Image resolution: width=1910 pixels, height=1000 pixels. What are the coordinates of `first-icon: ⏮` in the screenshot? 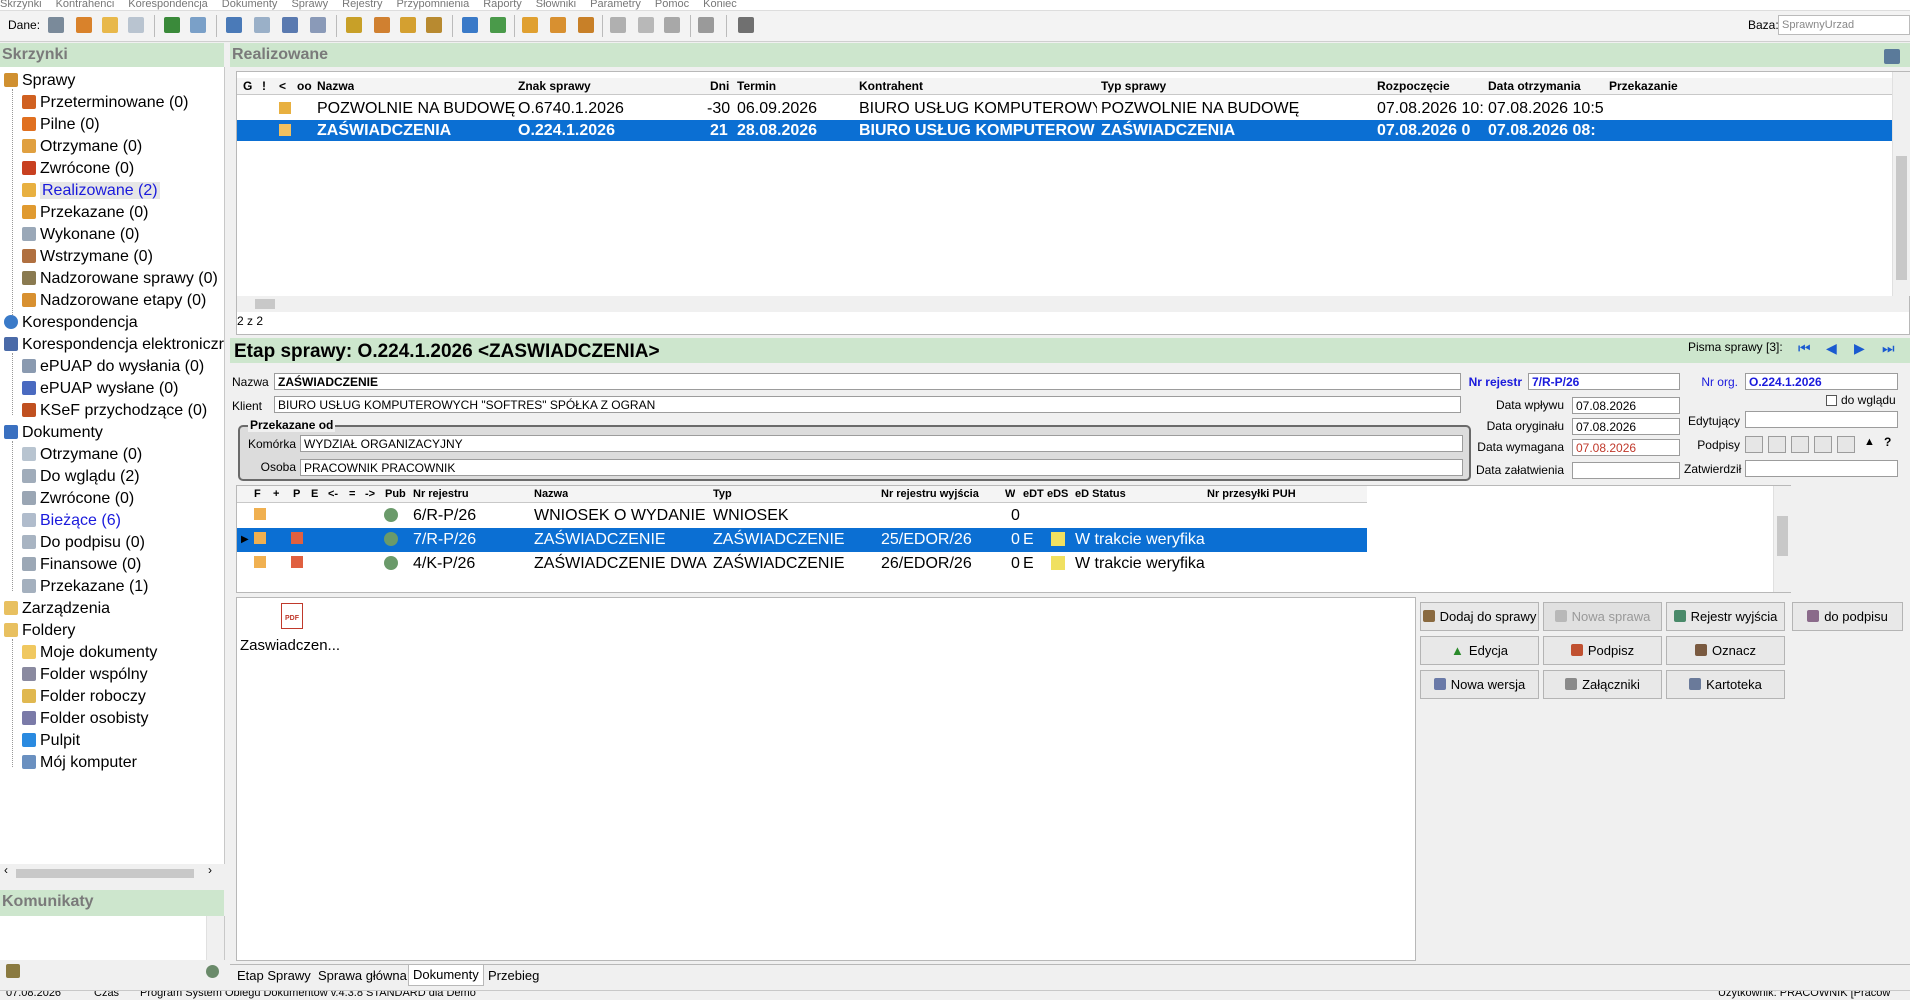 It's located at (1804, 348).